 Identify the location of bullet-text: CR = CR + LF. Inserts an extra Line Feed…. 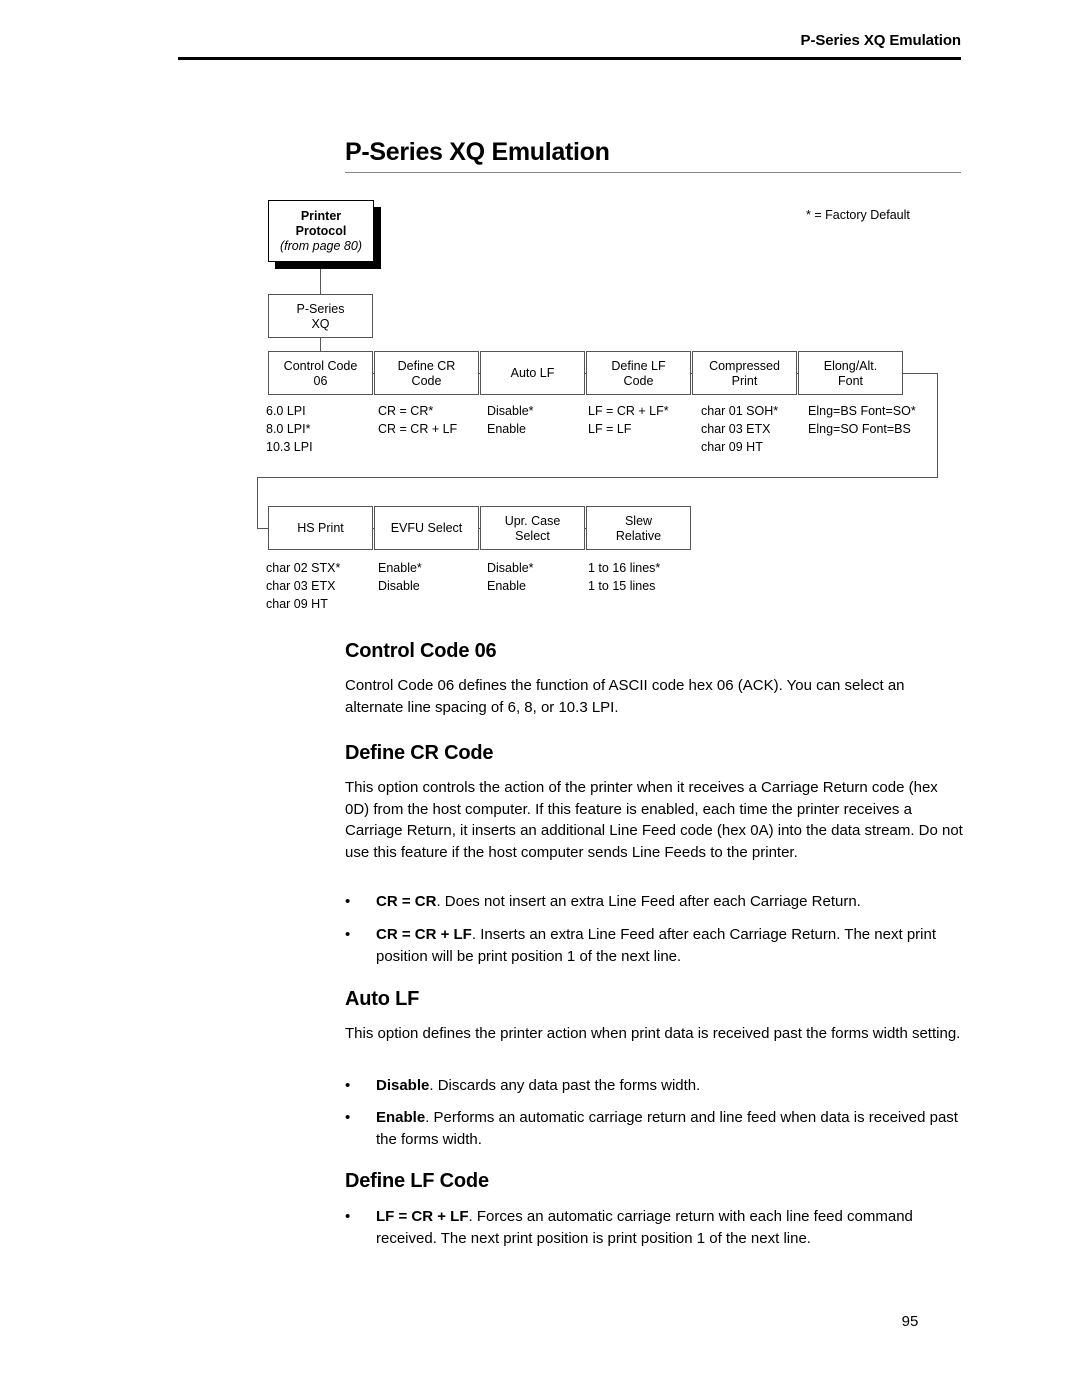
(671, 945).